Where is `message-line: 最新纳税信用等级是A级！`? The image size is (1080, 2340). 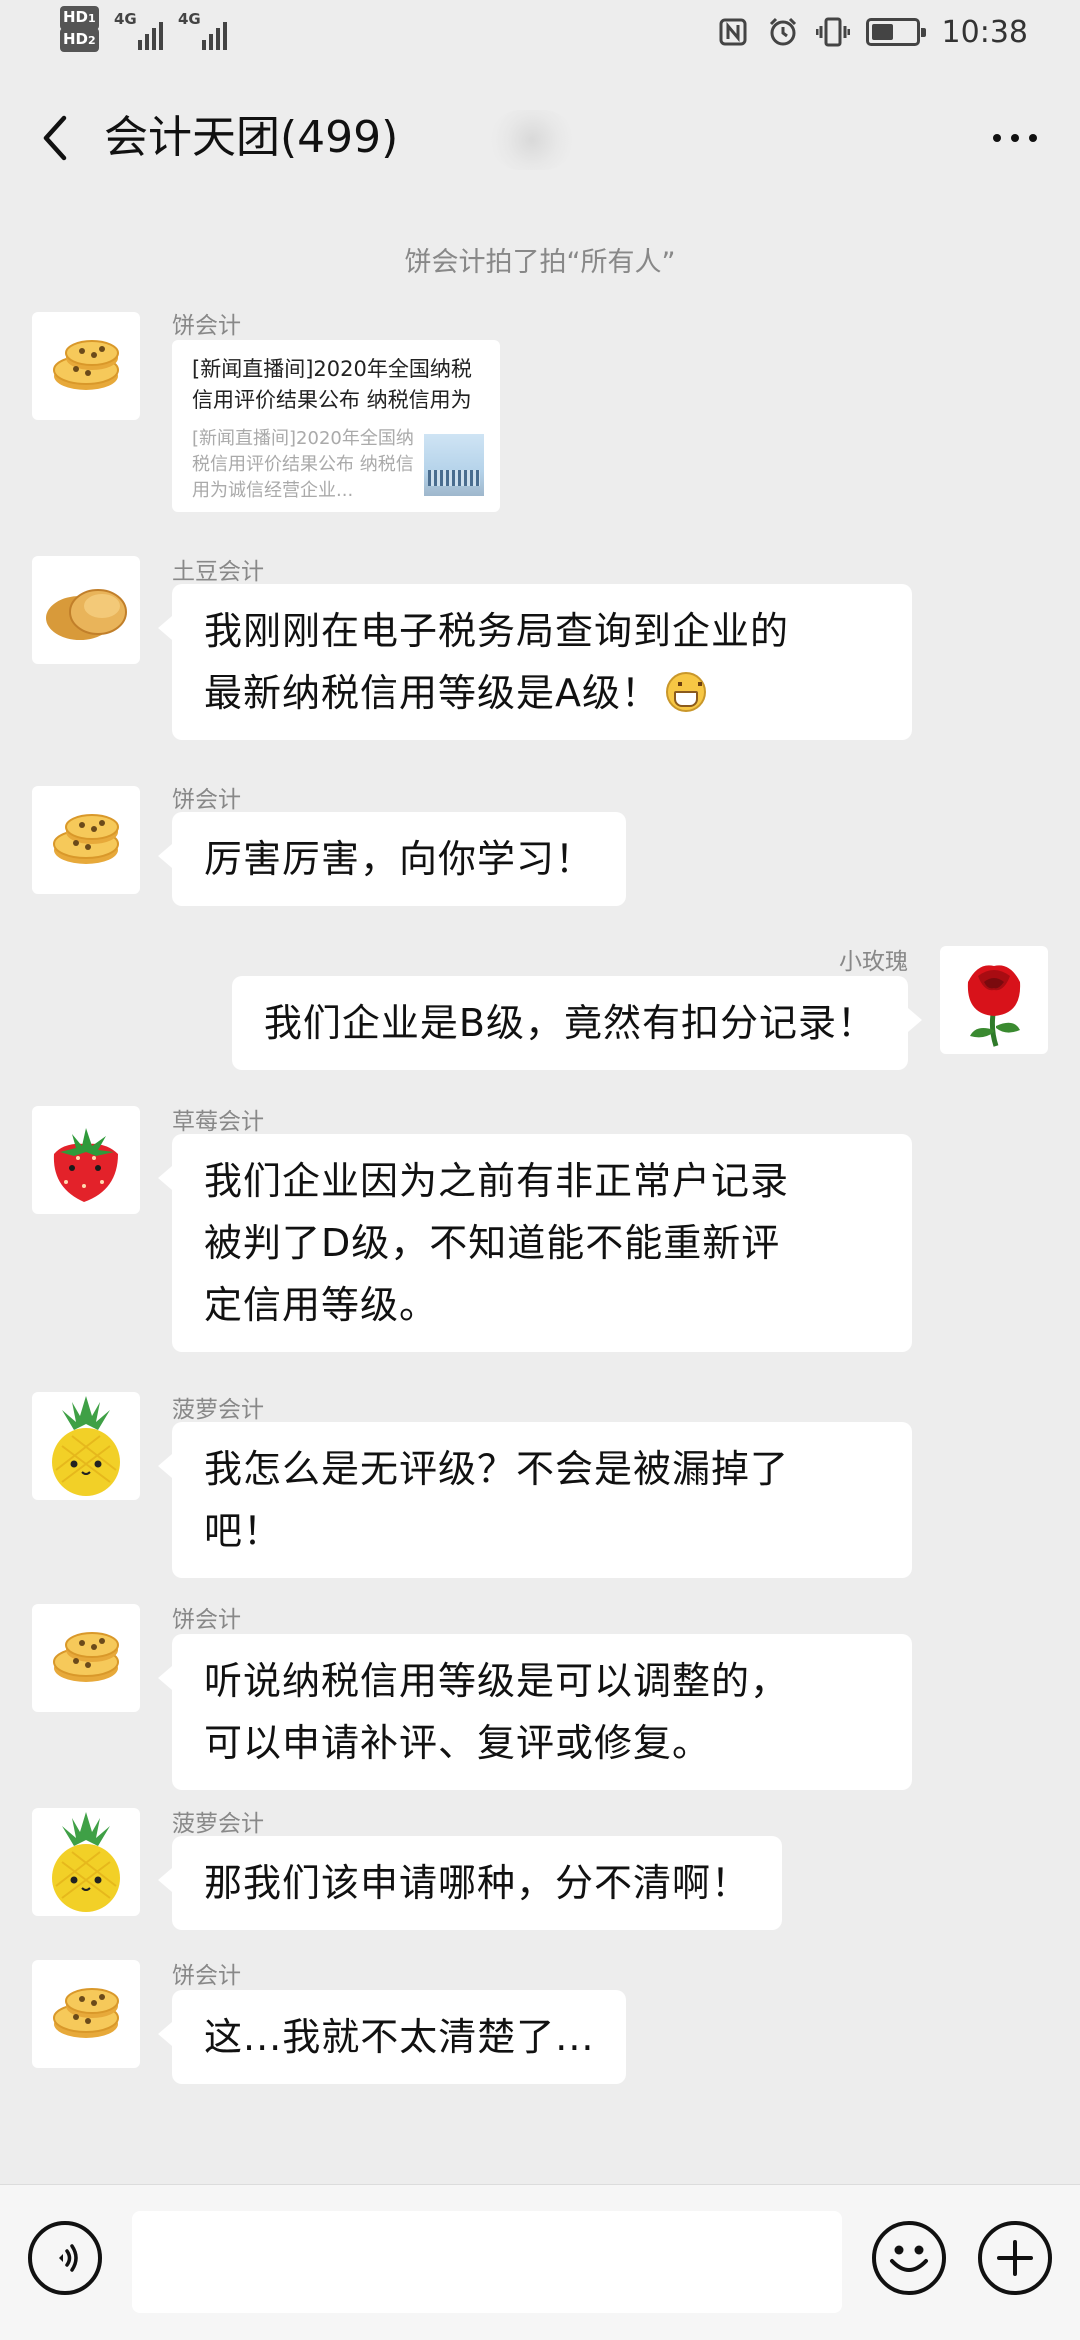 message-line: 最新纳税信用等级是A级！ is located at coordinates (542, 693).